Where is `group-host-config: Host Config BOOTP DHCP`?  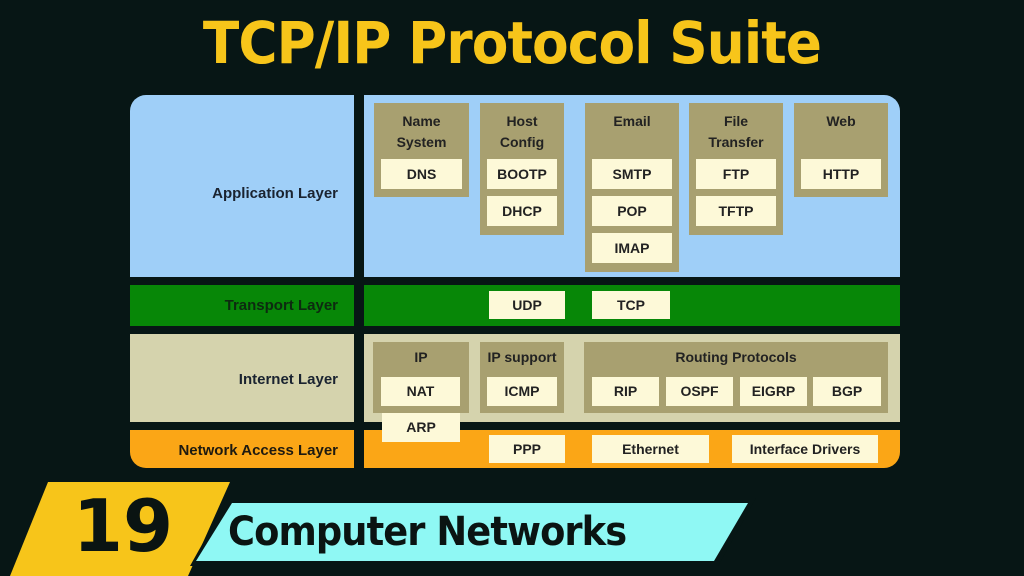
group-host-config: Host Config BOOTP DHCP is located at coordinates (522, 169).